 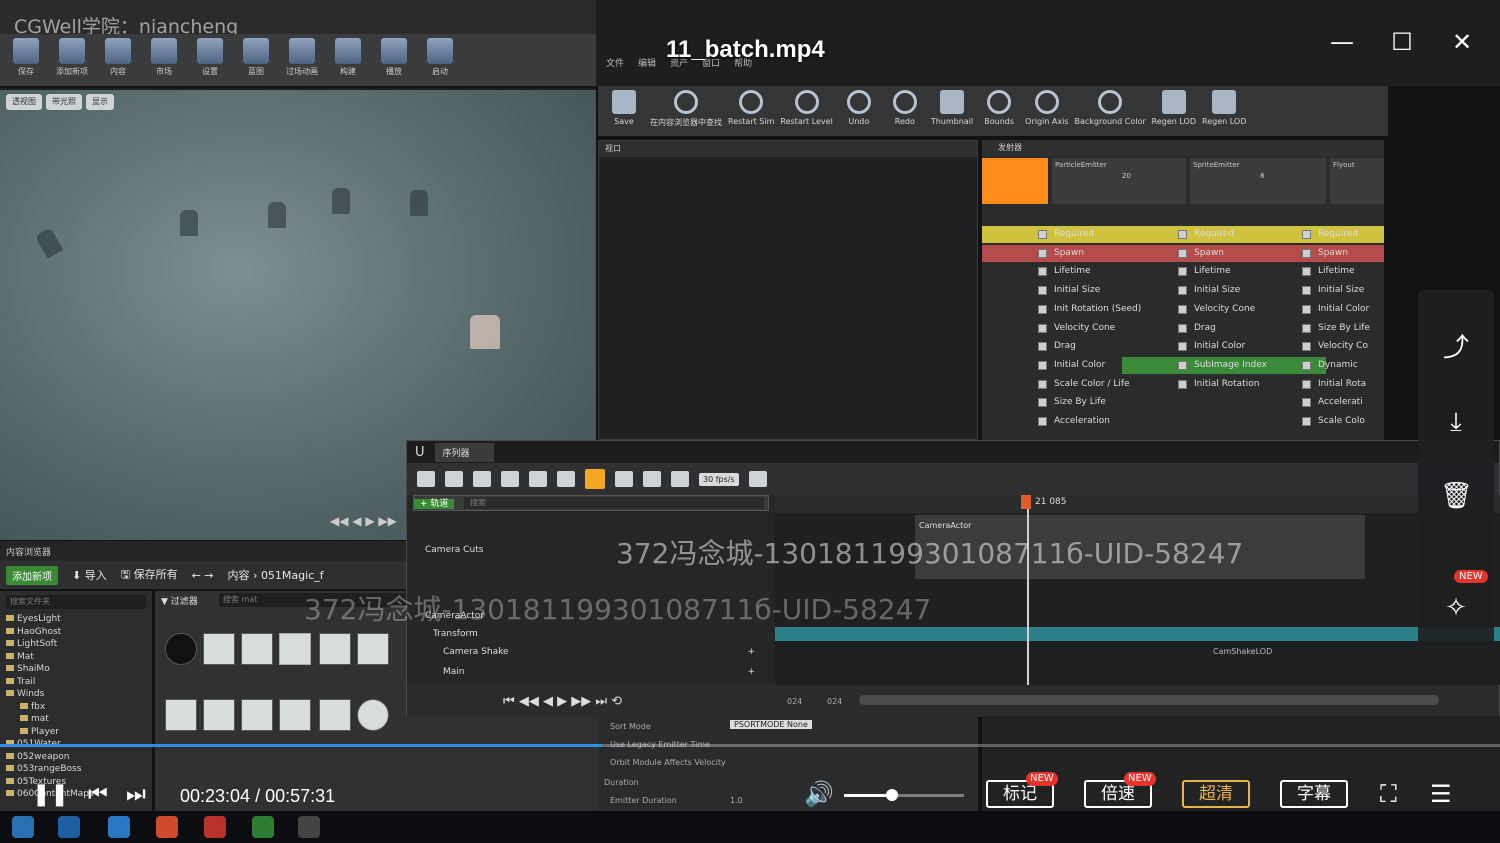 I want to click on regen-lod-button: Regen LOD, so click(x=1174, y=108).